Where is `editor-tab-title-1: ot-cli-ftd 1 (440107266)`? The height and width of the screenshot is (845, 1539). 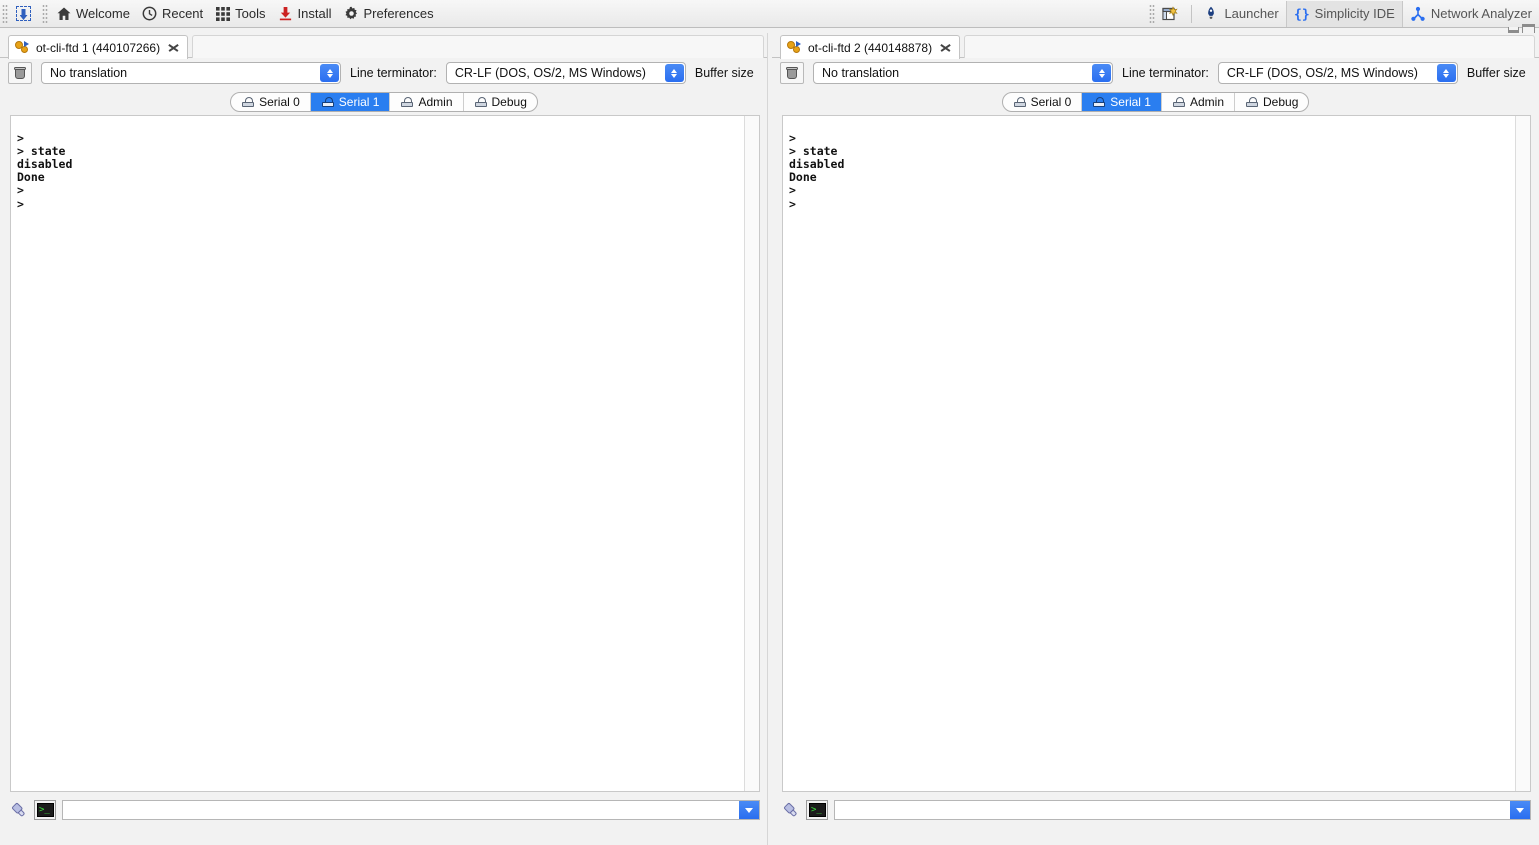
editor-tab-title-1: ot-cli-ftd 1 (440107266) is located at coordinates (98, 47).